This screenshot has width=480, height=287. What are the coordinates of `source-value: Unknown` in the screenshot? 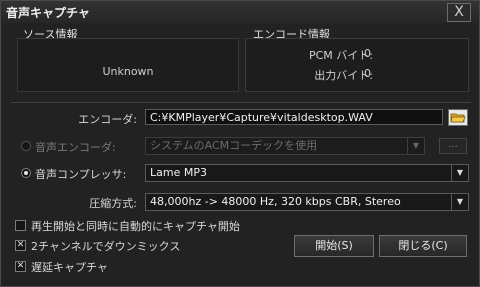 It's located at (128, 71).